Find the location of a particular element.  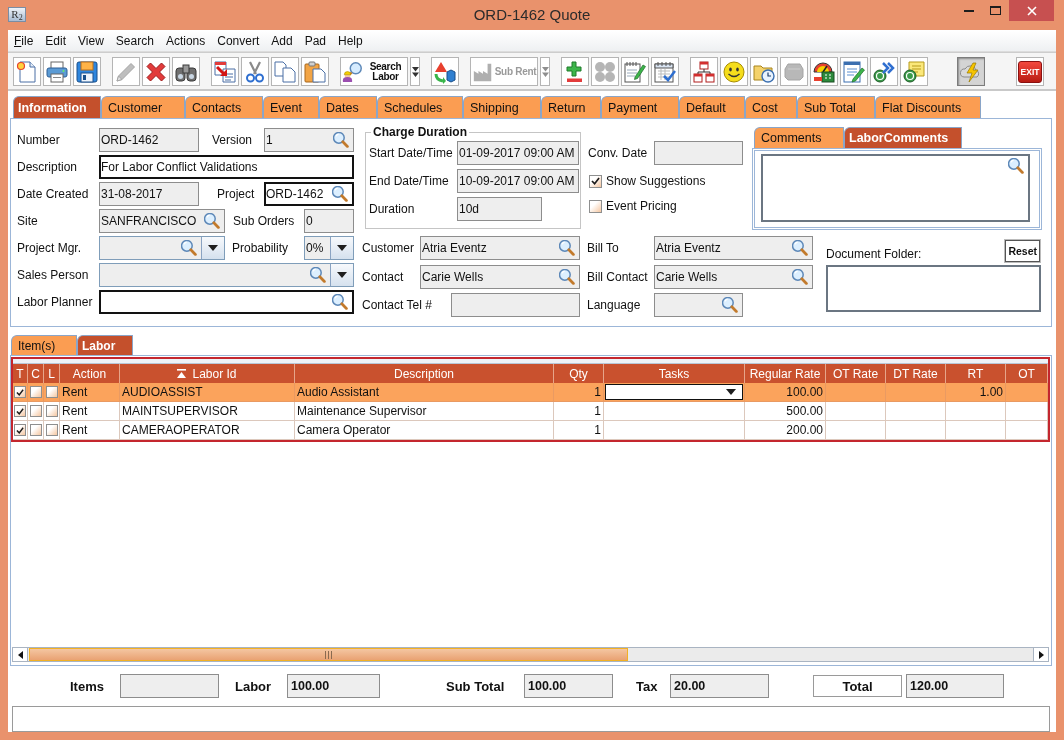

menu-item: File is located at coordinates (24, 41).